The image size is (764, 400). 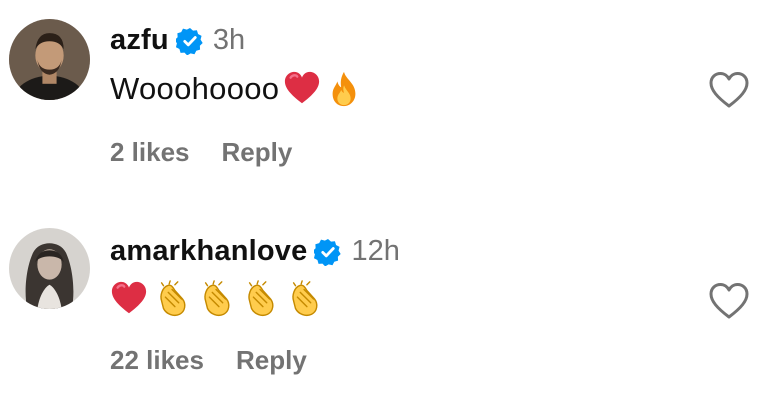 What do you see at coordinates (375, 251) in the screenshot?
I see `comment-timestamp: 12h` at bounding box center [375, 251].